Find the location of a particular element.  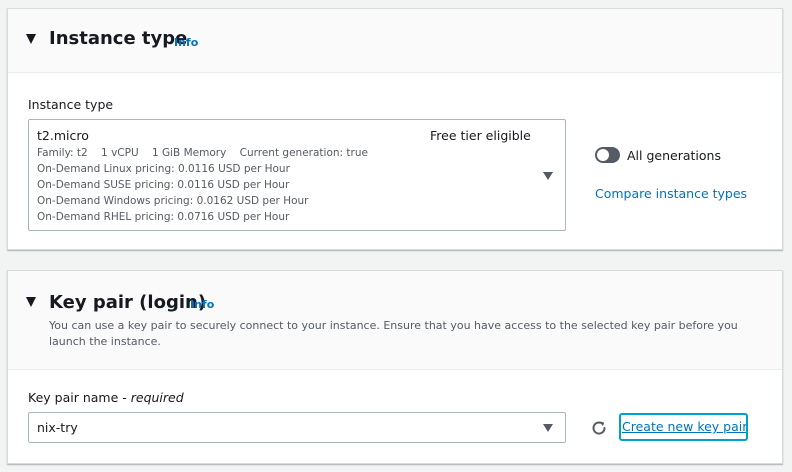

key-pair-select: nix-try is located at coordinates (297, 427).